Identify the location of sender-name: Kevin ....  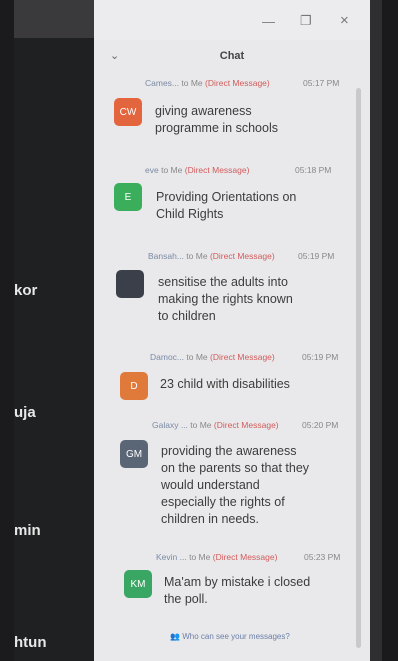
(171, 557).